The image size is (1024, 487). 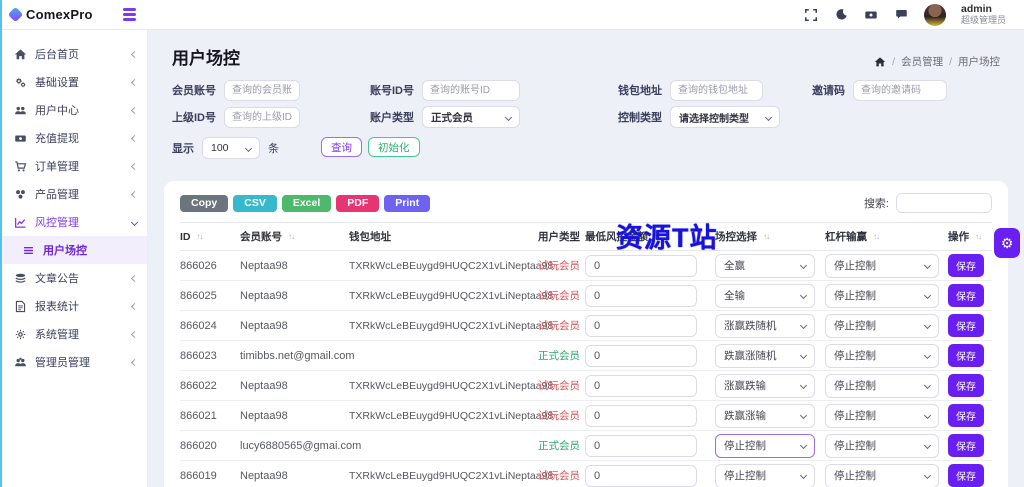 I want to click on init-button: 初始化, so click(x=394, y=147).